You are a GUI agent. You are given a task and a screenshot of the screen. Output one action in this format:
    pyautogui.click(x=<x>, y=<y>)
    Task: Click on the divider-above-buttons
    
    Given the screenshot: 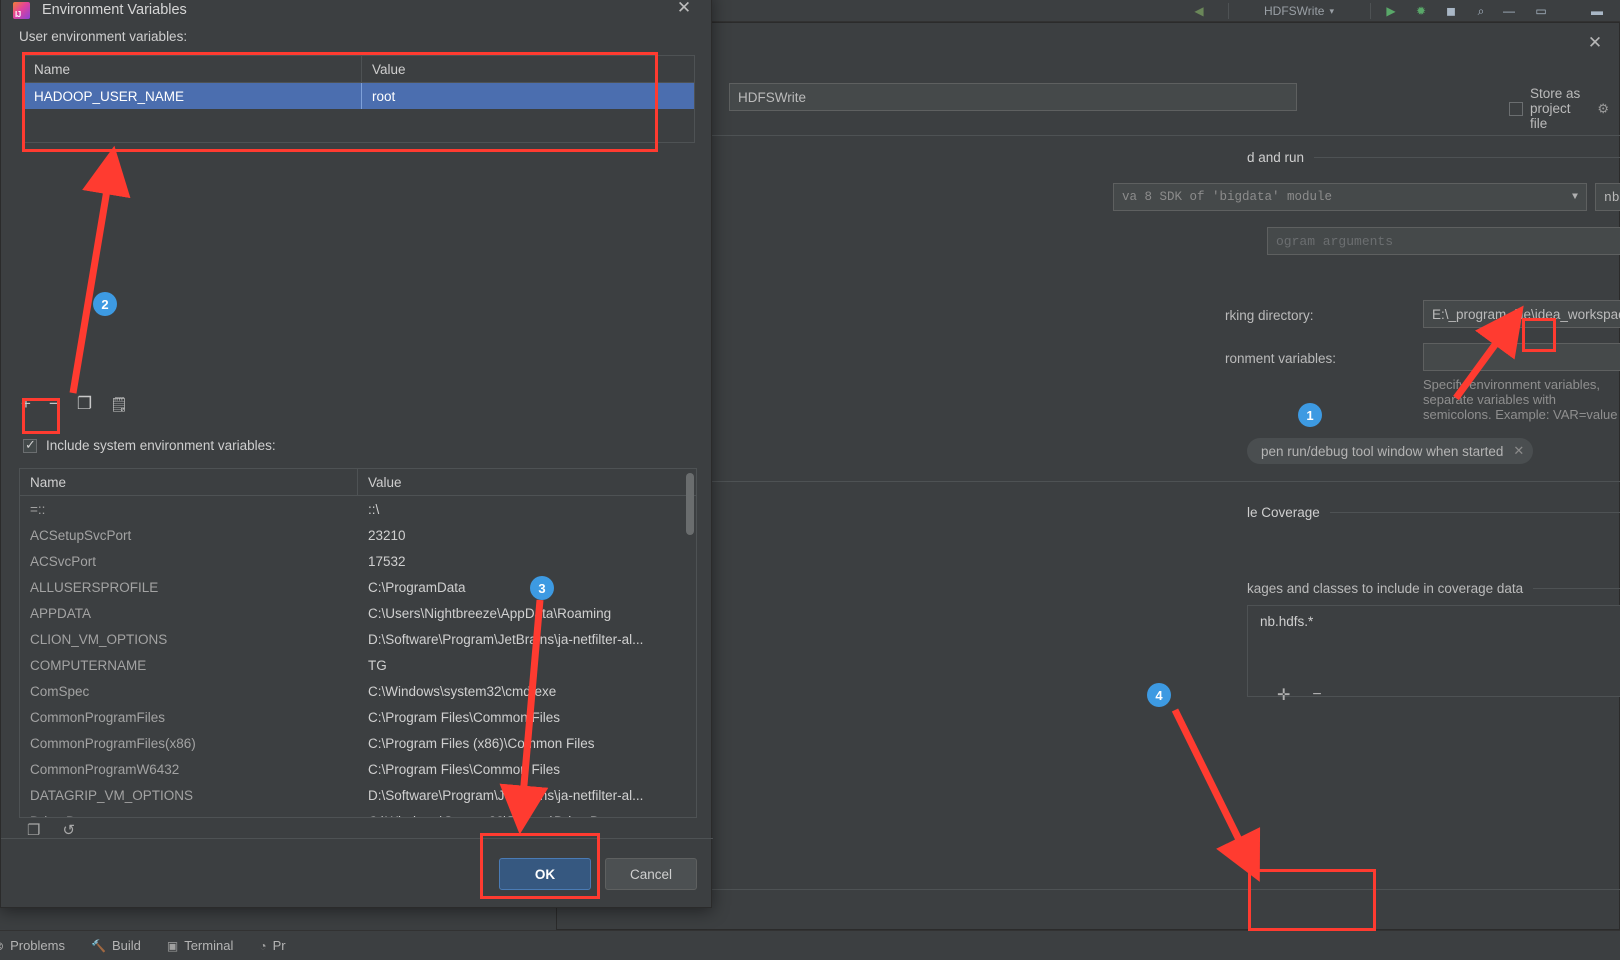 What is the action you would take?
    pyautogui.click(x=1088, y=889)
    